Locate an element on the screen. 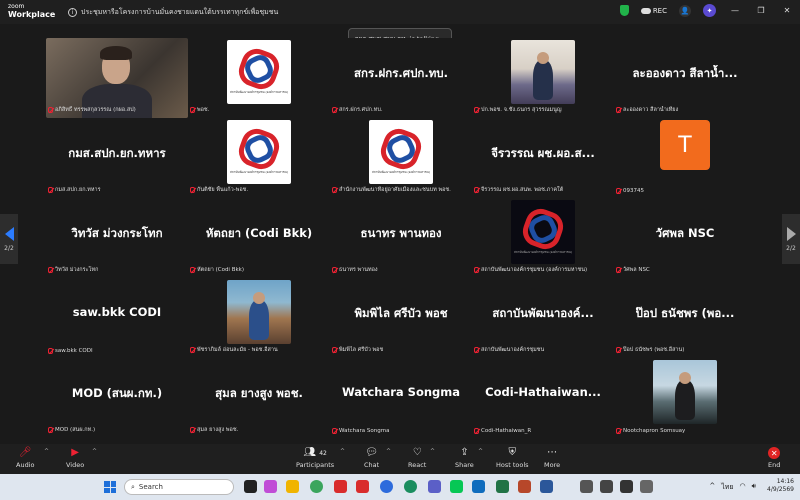 The width and height of the screenshot is (800, 500). participant-name: saw.bkk CODI is located at coordinates (74, 351).